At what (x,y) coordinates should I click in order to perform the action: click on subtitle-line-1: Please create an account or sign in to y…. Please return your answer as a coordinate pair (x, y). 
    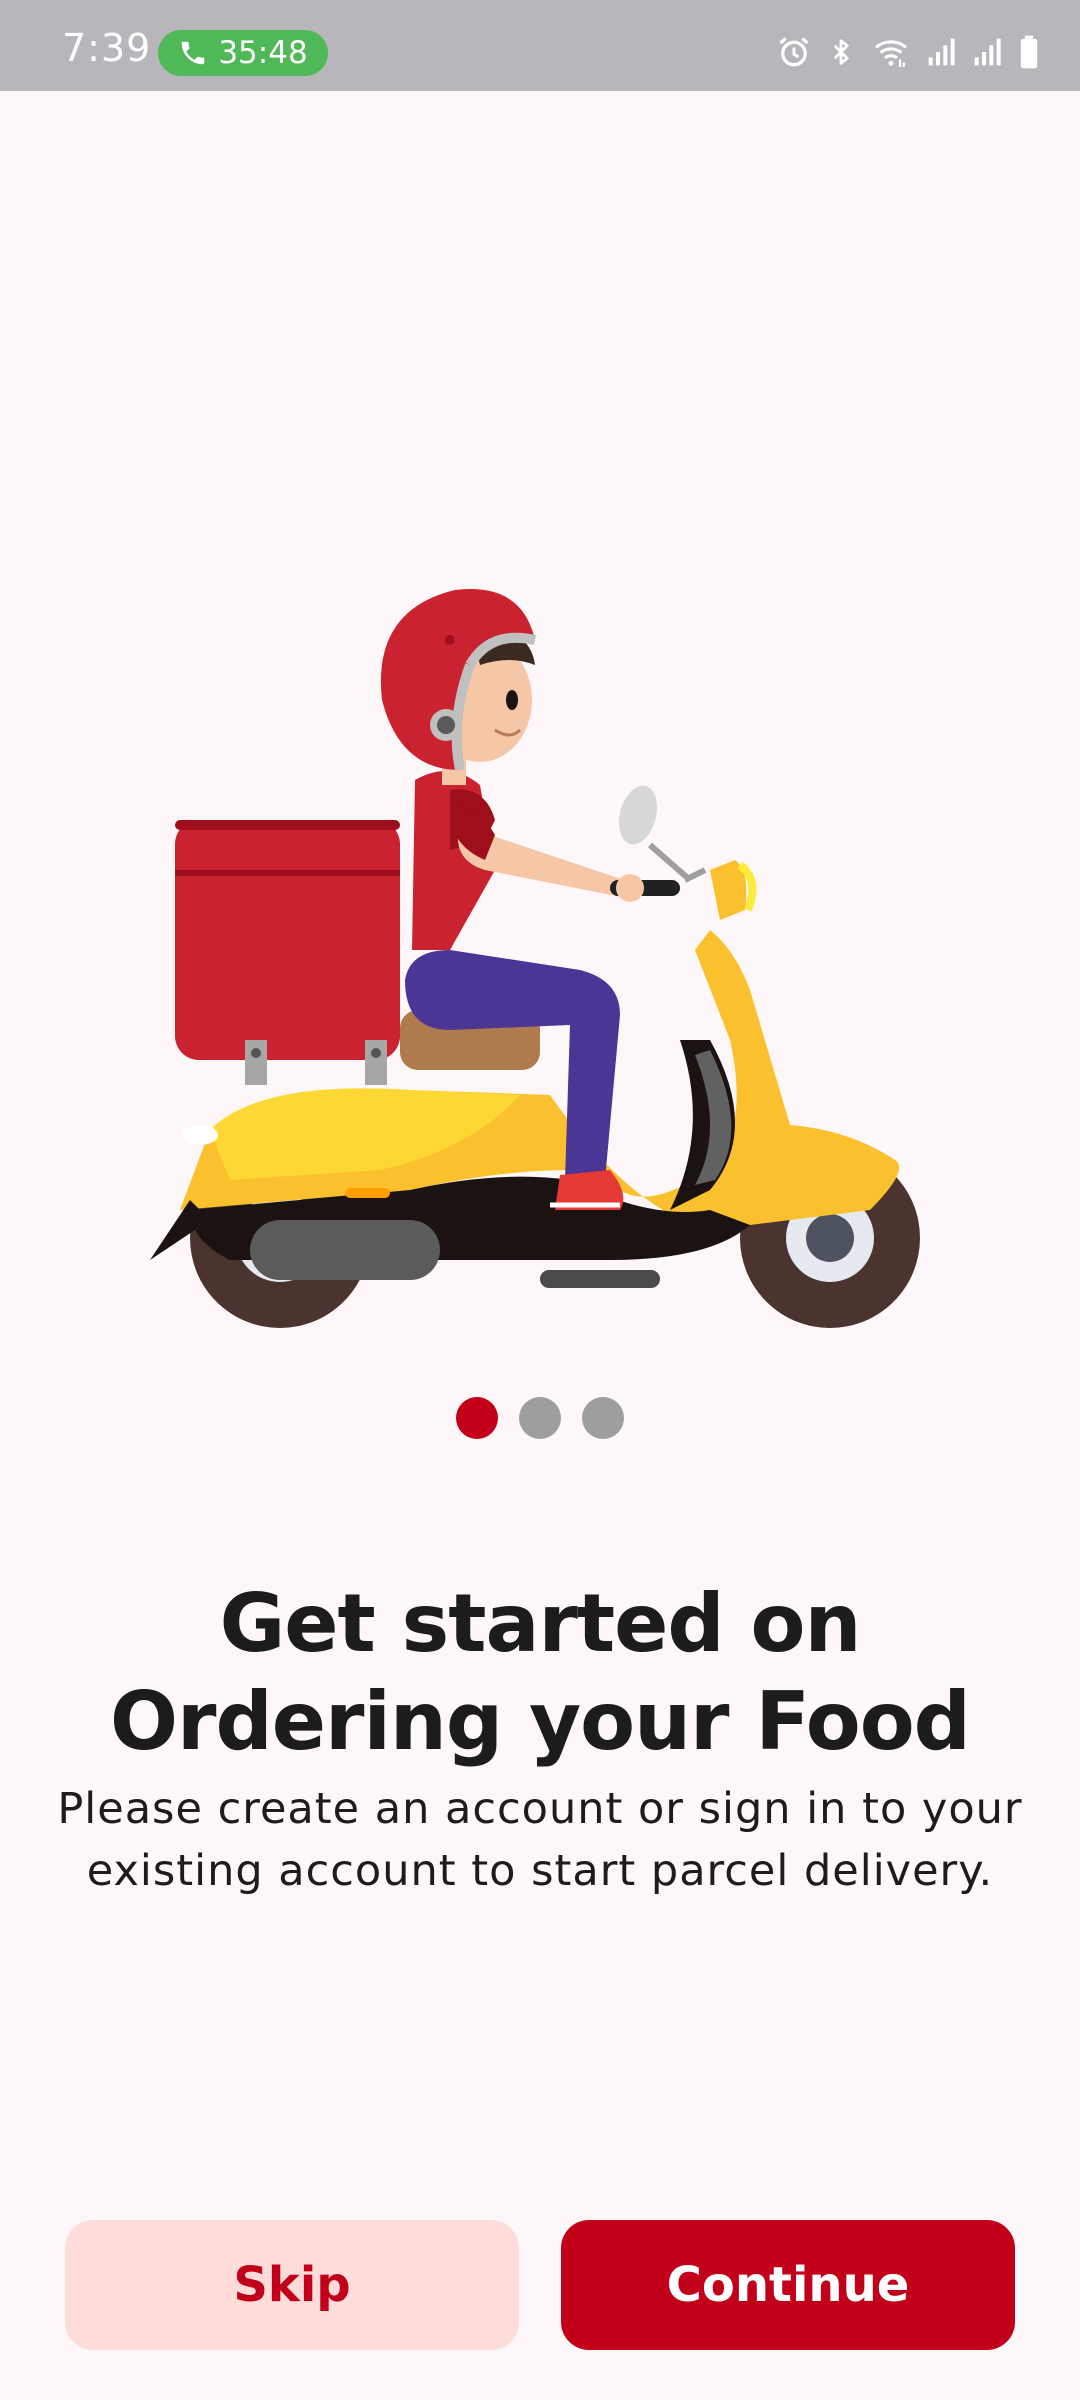
    Looking at the image, I should click on (540, 1809).